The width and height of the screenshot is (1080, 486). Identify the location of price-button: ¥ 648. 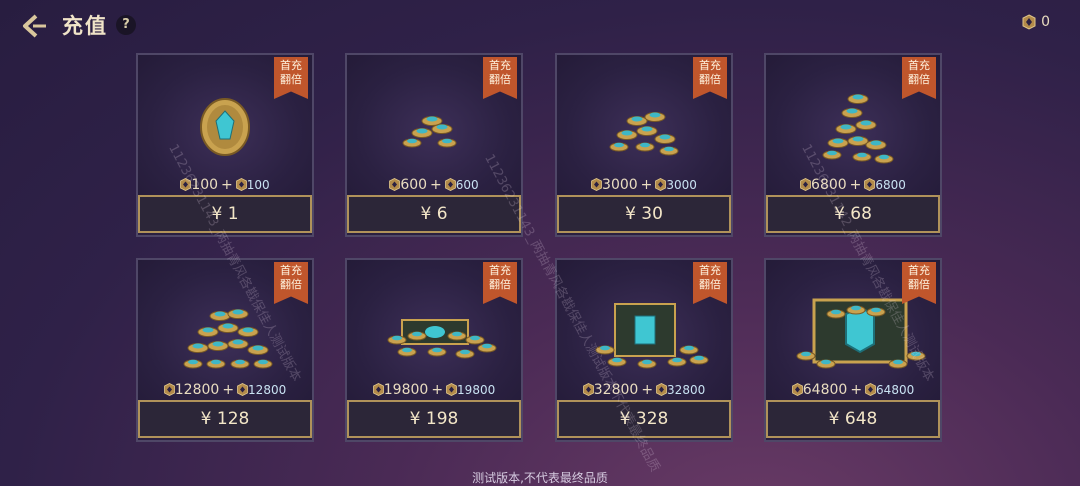
(853, 419).